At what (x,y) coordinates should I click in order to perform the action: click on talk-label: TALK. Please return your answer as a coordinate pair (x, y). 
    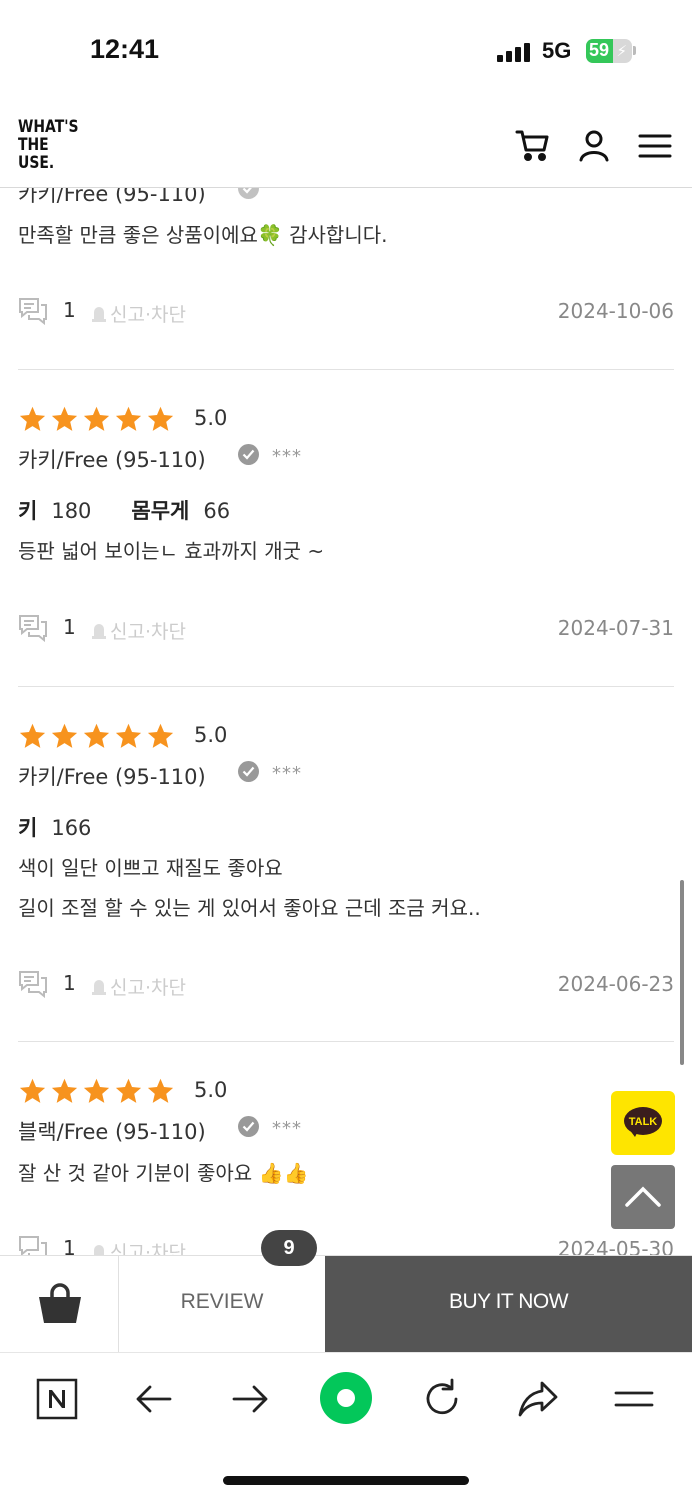
    Looking at the image, I should click on (643, 1122).